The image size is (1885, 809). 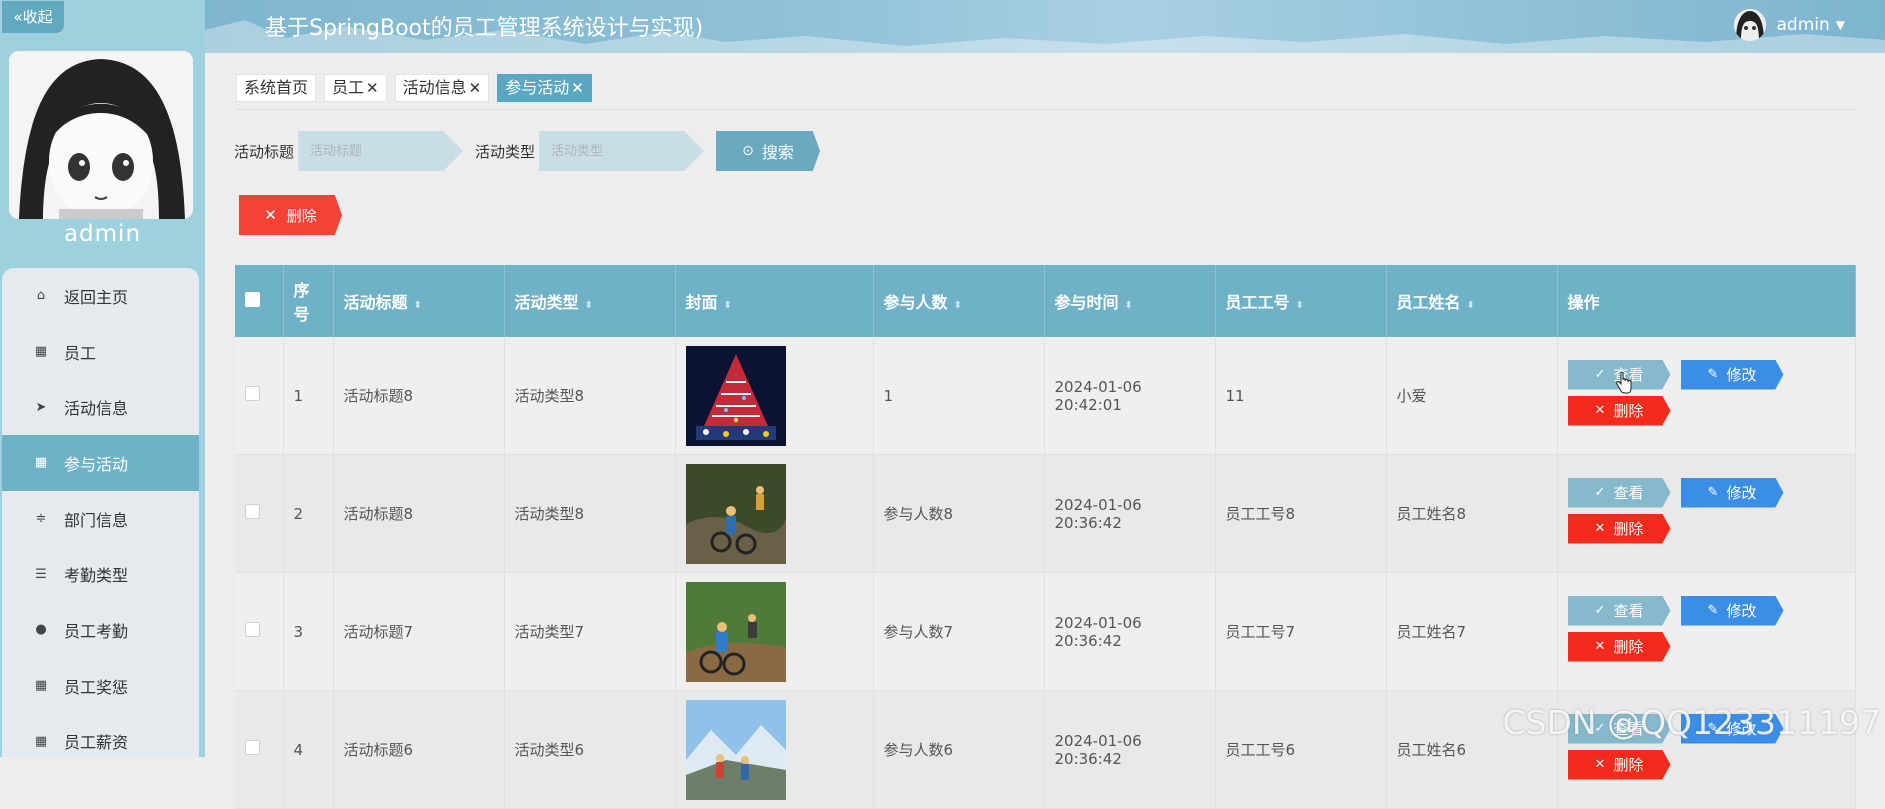 I want to click on cell-emp-name: 员工姓名7, so click(x=1472, y=631).